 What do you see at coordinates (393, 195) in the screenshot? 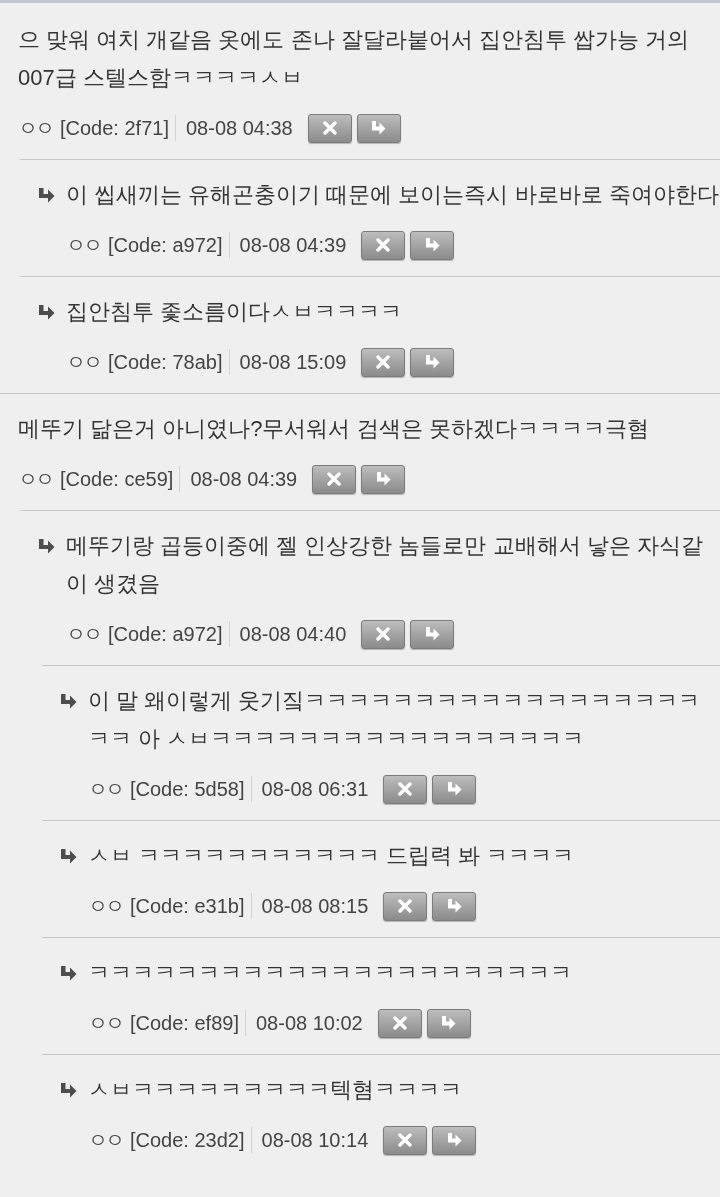
I see `comment-text: 이 씹새끼는 유해곤충이기 때문에 보이는즉시 바로바로 죽여야한다` at bounding box center [393, 195].